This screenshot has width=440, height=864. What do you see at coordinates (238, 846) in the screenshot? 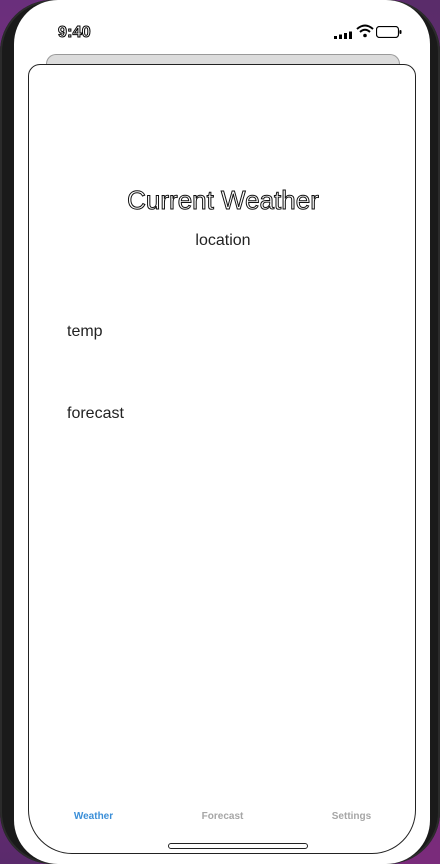
I see `home-indicator` at bounding box center [238, 846].